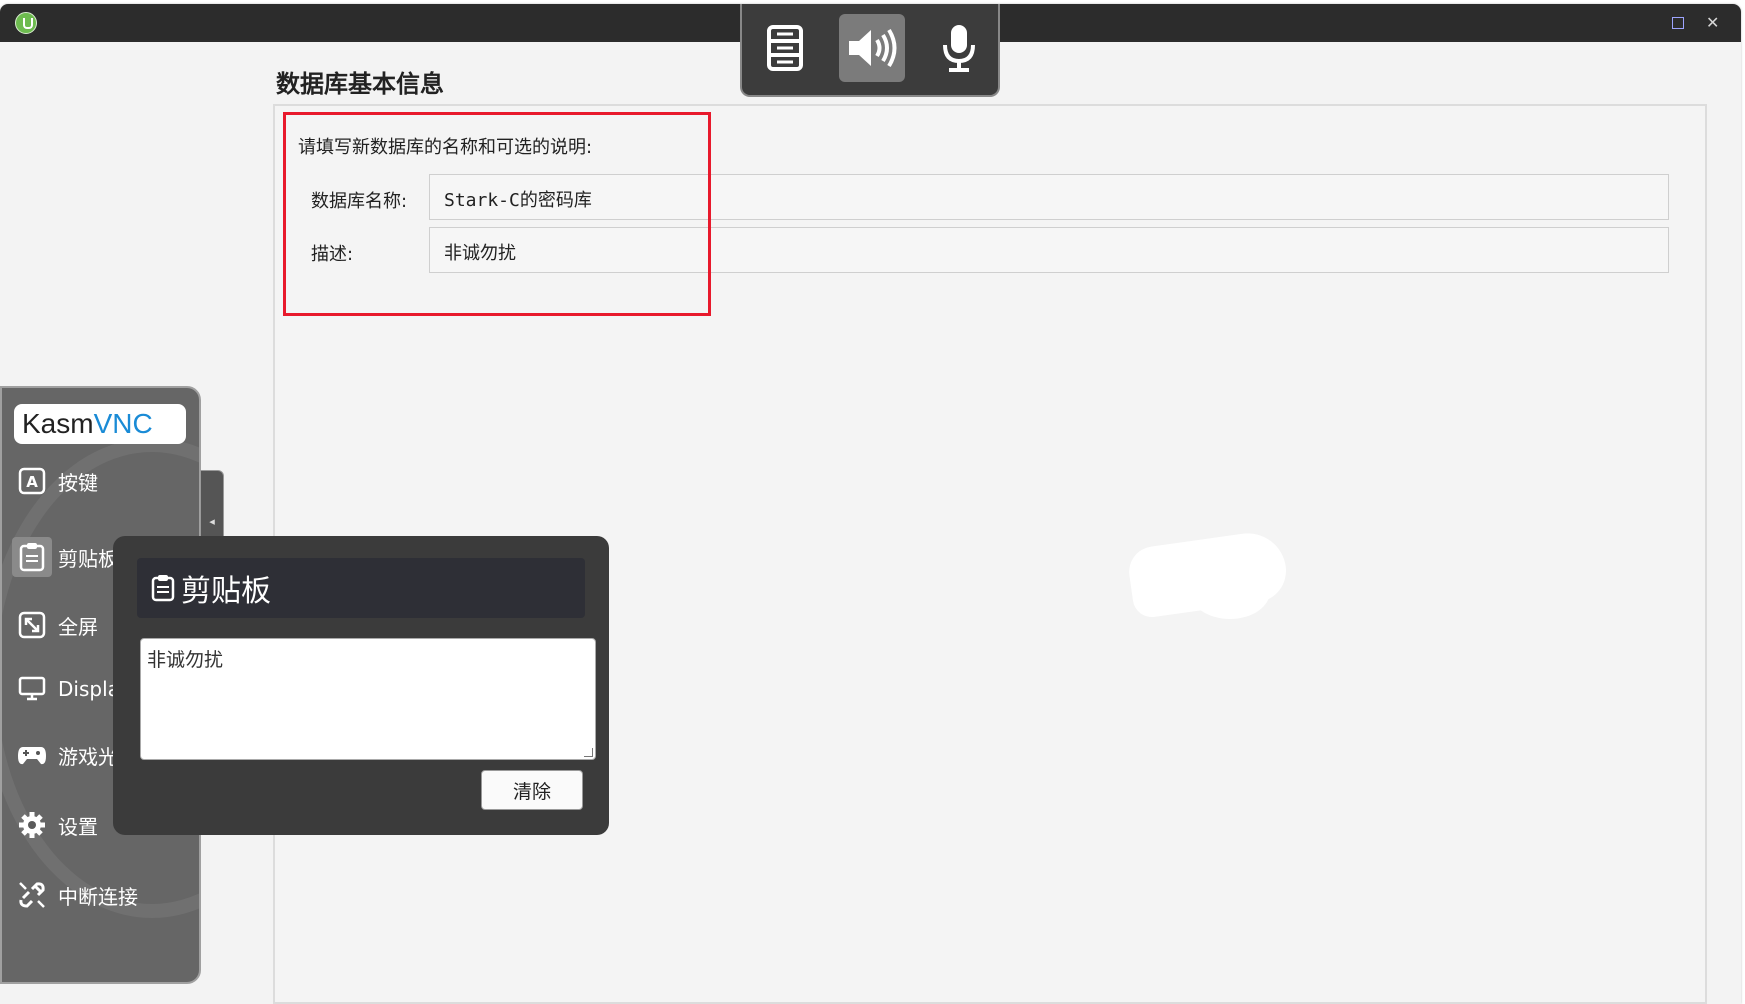 The height and width of the screenshot is (1004, 1745). What do you see at coordinates (226, 591) in the screenshot?
I see `clipboard-title: 剪贴板` at bounding box center [226, 591].